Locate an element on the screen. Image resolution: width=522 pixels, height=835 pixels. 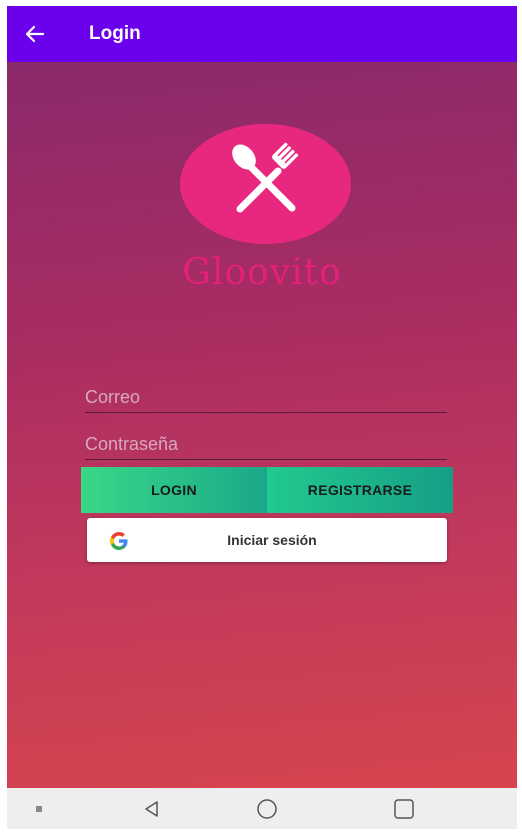
register-button: REGISTRARSE is located at coordinates (360, 490).